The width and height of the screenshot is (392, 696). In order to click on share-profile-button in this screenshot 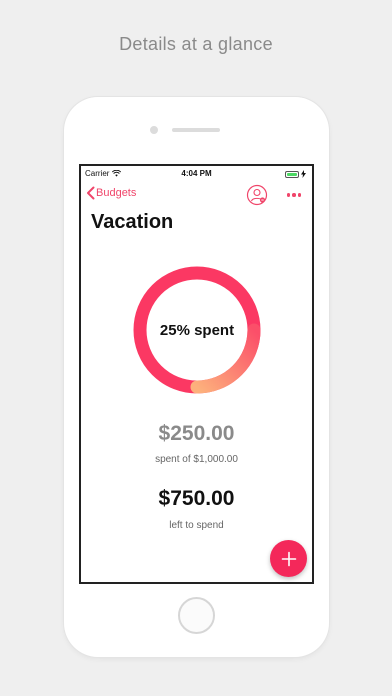, I will do `click(257, 195)`.